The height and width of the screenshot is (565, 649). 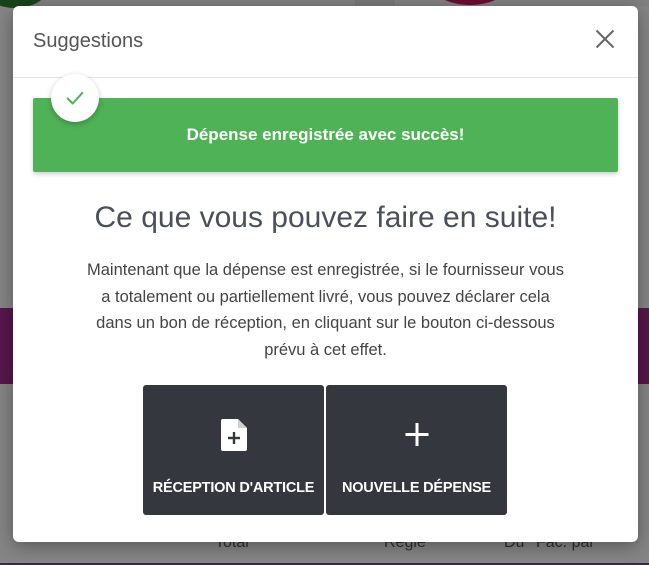 What do you see at coordinates (75, 98) in the screenshot?
I see `check-icon` at bounding box center [75, 98].